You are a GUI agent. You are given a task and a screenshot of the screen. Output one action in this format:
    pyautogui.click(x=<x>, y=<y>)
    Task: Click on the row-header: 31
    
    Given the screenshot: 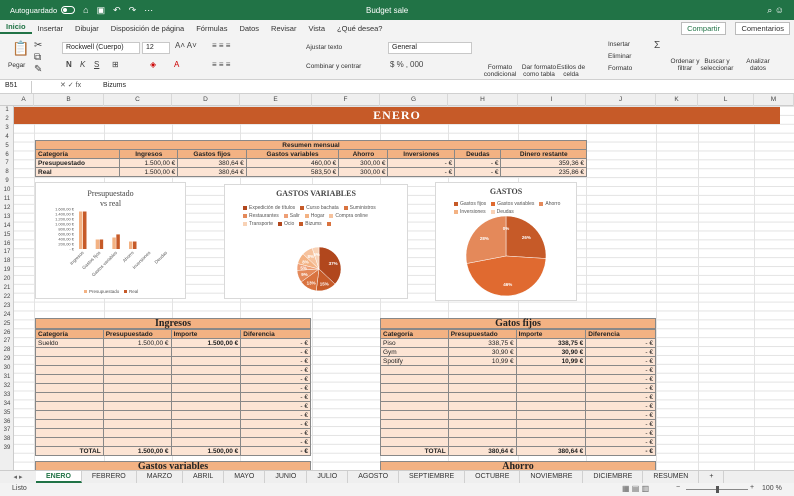 What is the action you would take?
    pyautogui.click(x=7, y=377)
    